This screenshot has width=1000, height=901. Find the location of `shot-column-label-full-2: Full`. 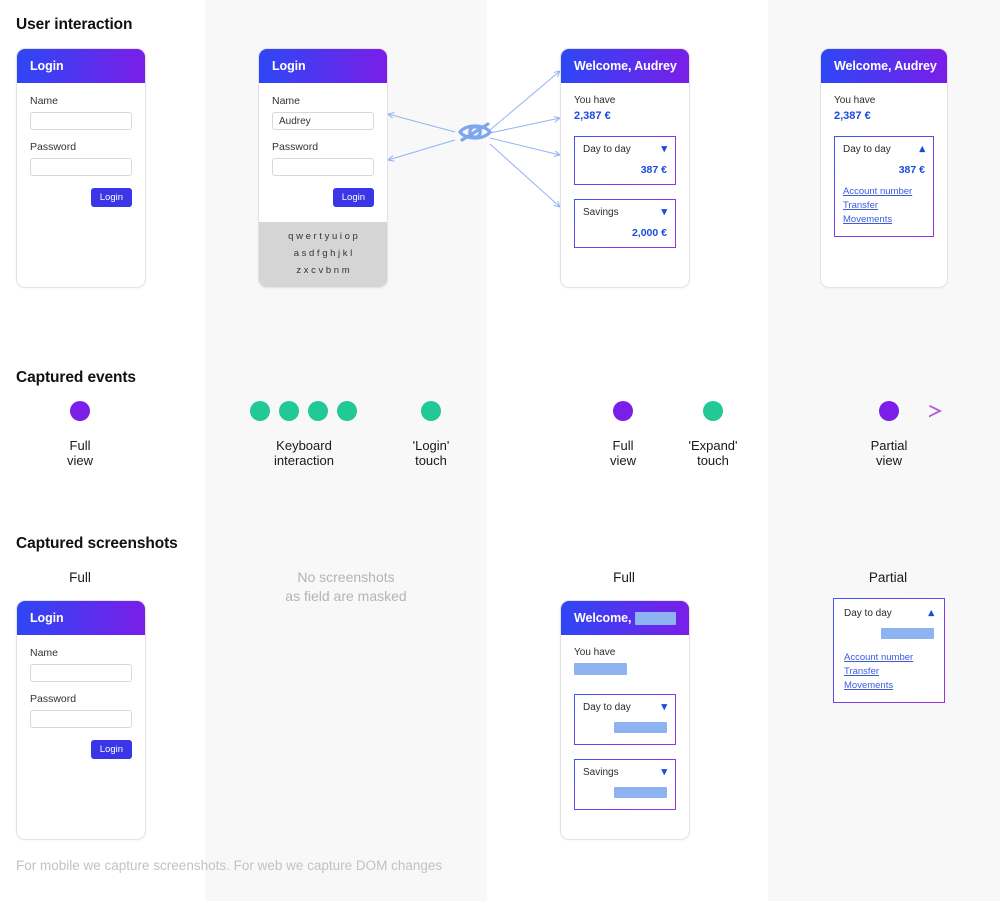

shot-column-label-full-2: Full is located at coordinates (624, 577).